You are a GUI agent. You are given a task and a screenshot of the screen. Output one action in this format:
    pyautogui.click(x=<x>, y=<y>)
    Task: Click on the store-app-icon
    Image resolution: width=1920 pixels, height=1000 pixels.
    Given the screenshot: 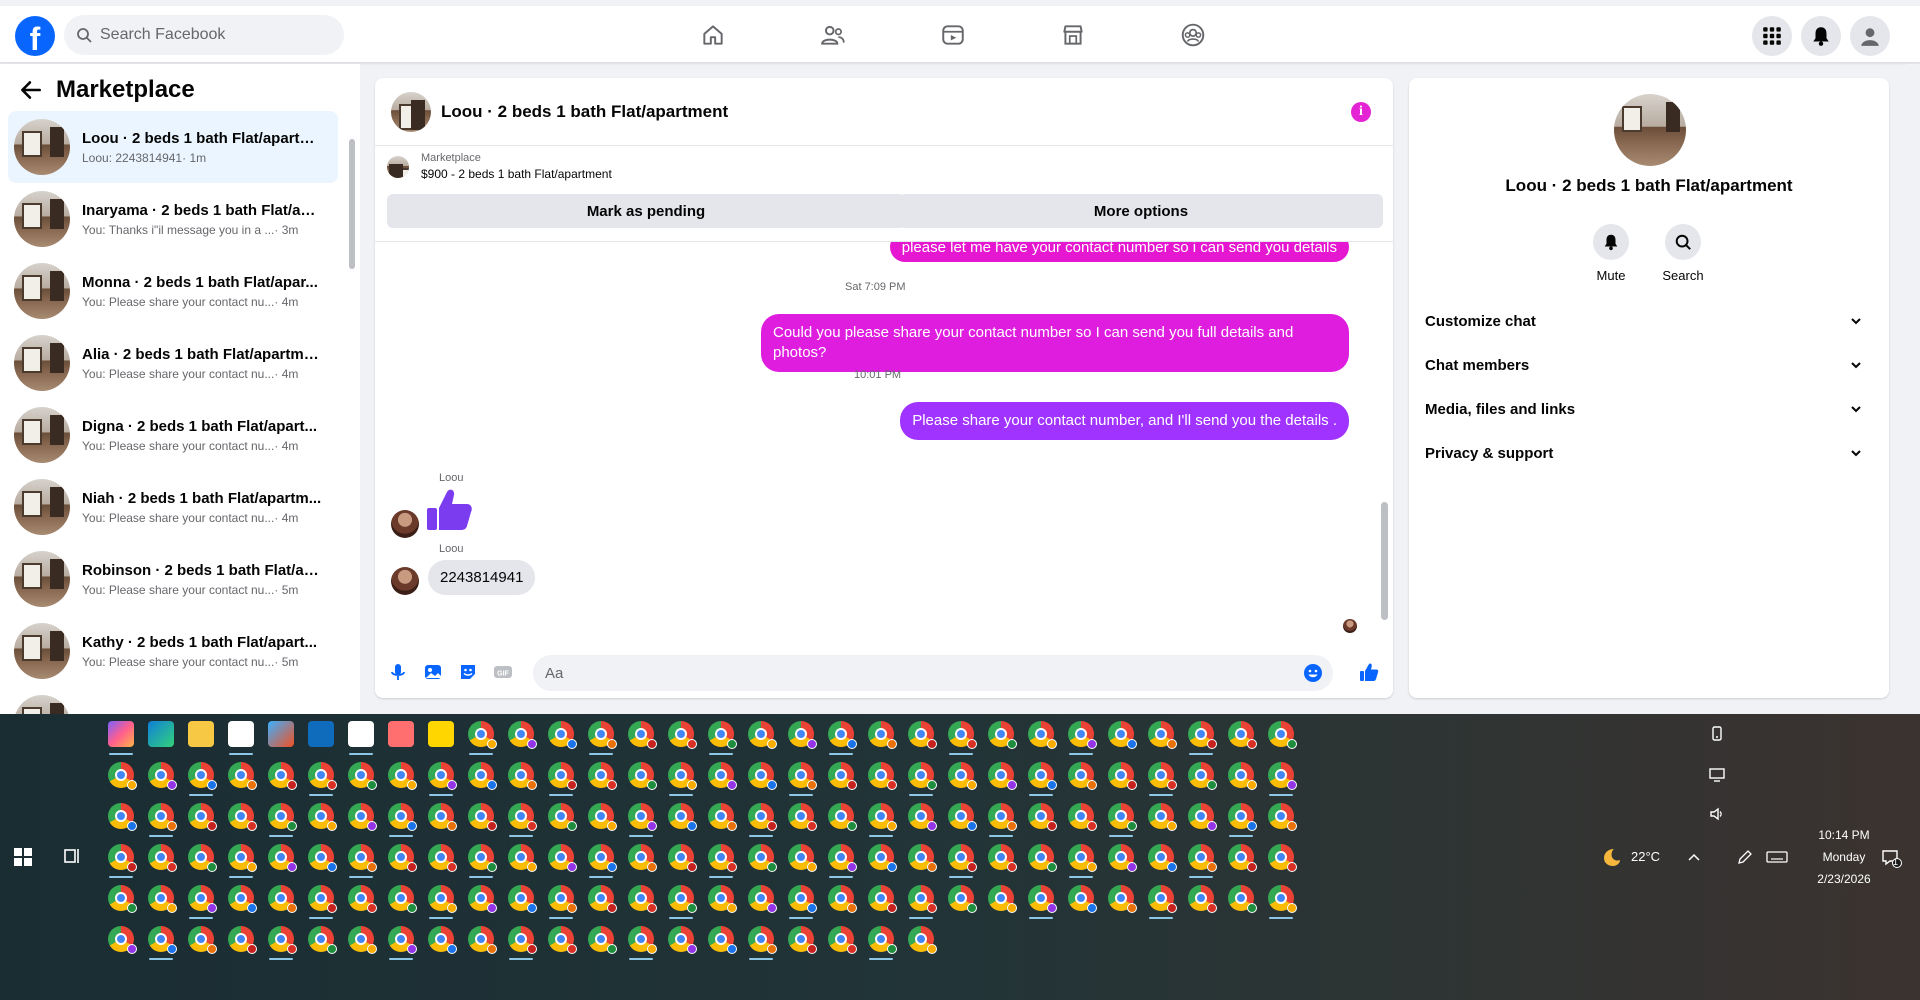 What is the action you would take?
    pyautogui.click(x=281, y=737)
    